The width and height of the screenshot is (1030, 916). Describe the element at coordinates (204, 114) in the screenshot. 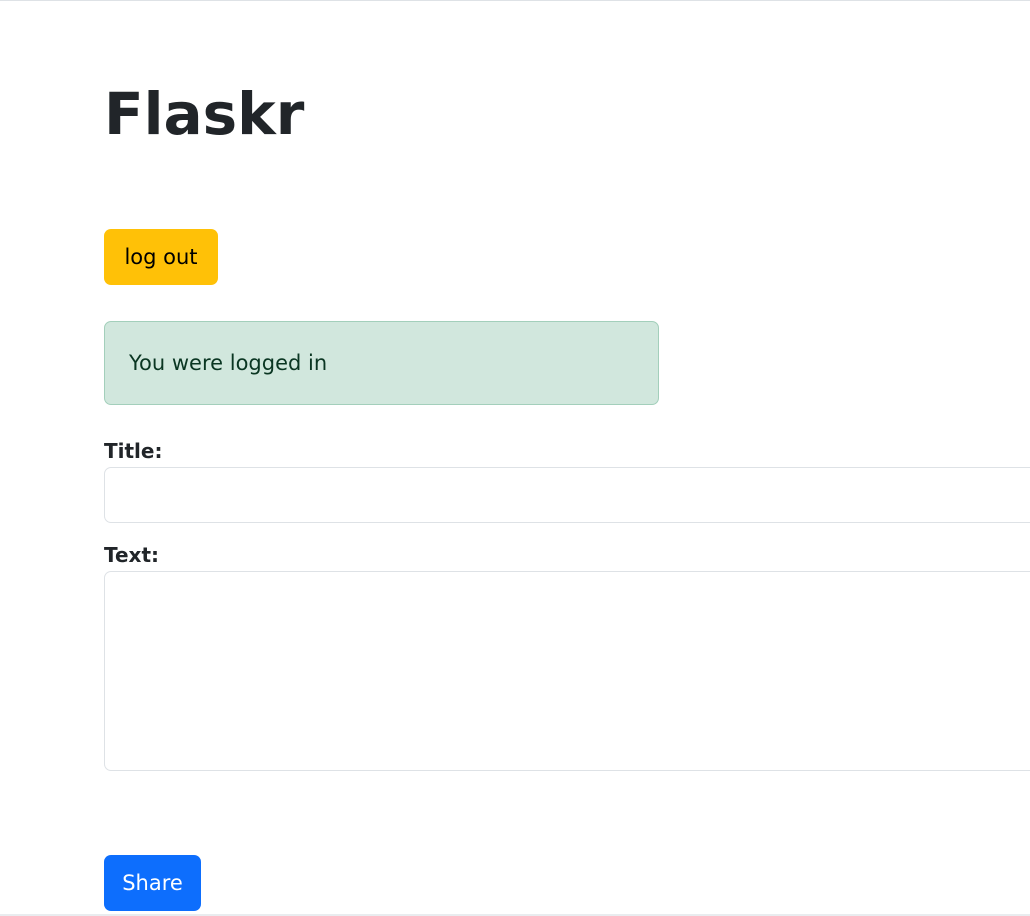

I see `page-title: Flaskr` at that location.